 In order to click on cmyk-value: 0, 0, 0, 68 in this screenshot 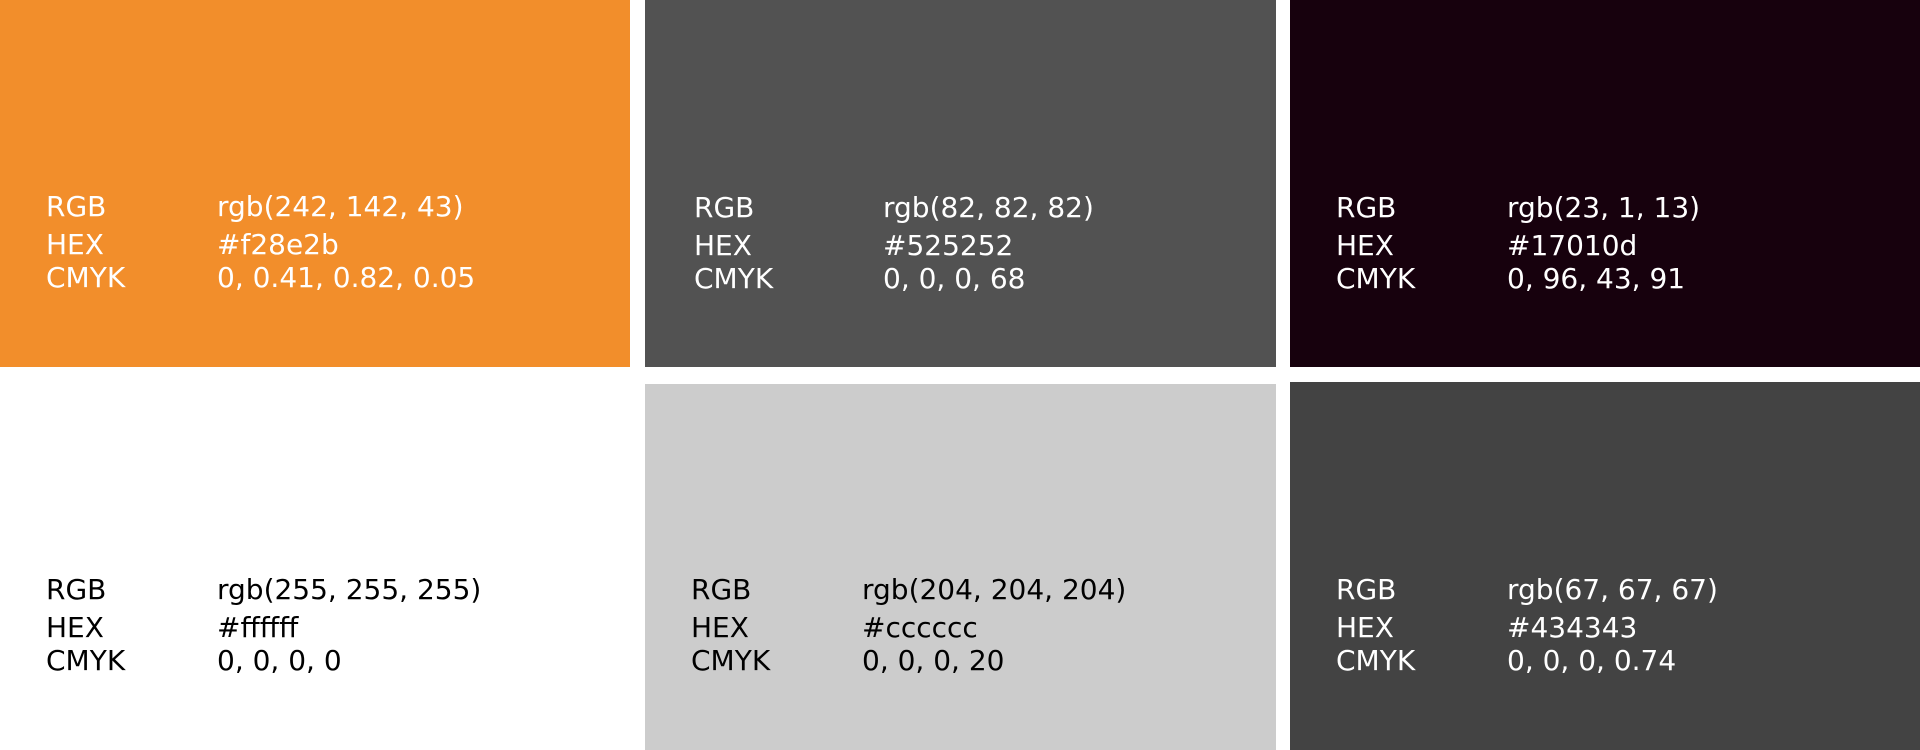, I will do `click(954, 278)`.